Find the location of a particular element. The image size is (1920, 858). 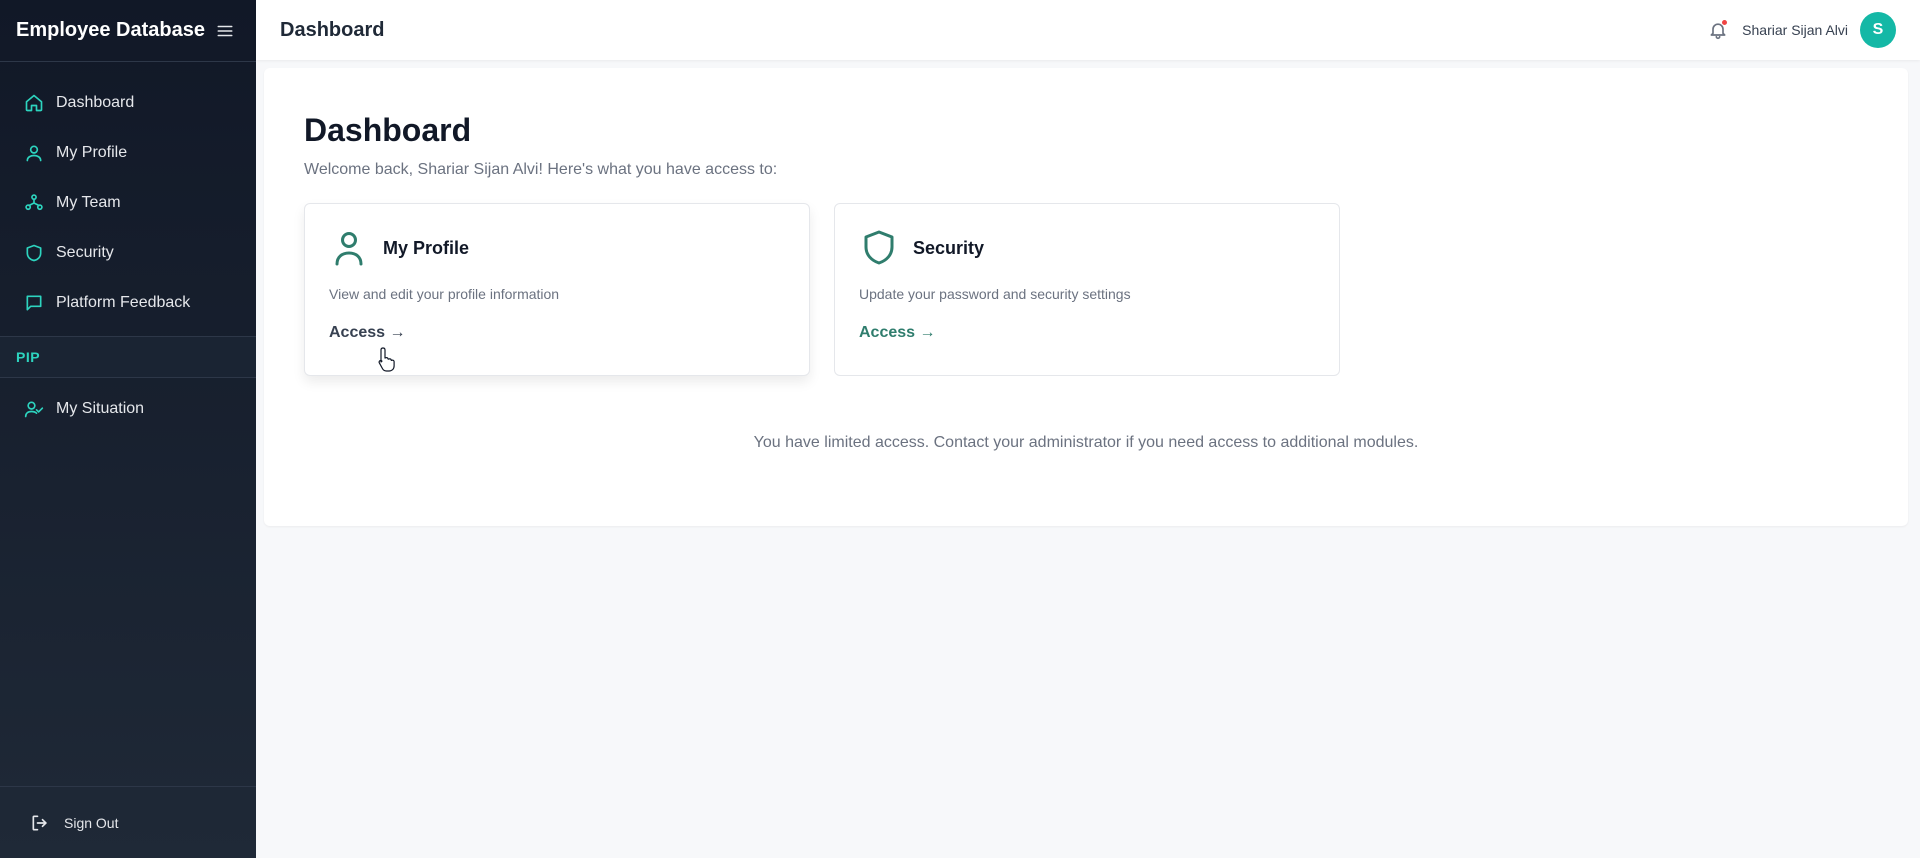

card-header: My Profile is located at coordinates (557, 248).